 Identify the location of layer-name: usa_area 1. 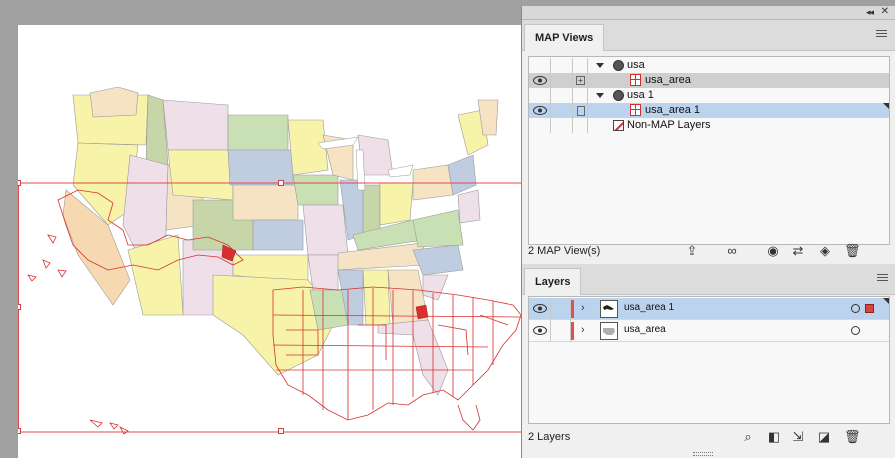
(649, 307).